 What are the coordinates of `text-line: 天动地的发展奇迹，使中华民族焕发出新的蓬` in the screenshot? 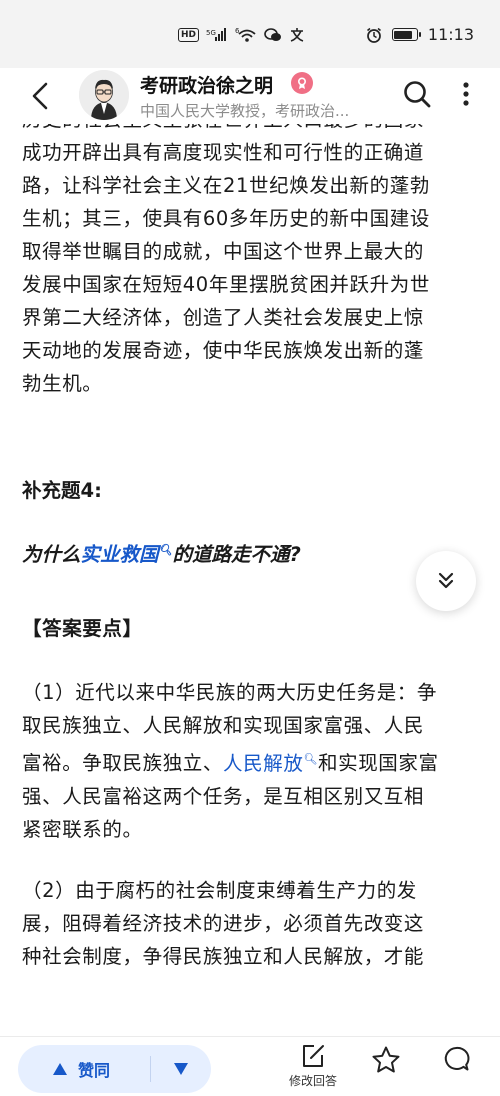 It's located at (223, 350).